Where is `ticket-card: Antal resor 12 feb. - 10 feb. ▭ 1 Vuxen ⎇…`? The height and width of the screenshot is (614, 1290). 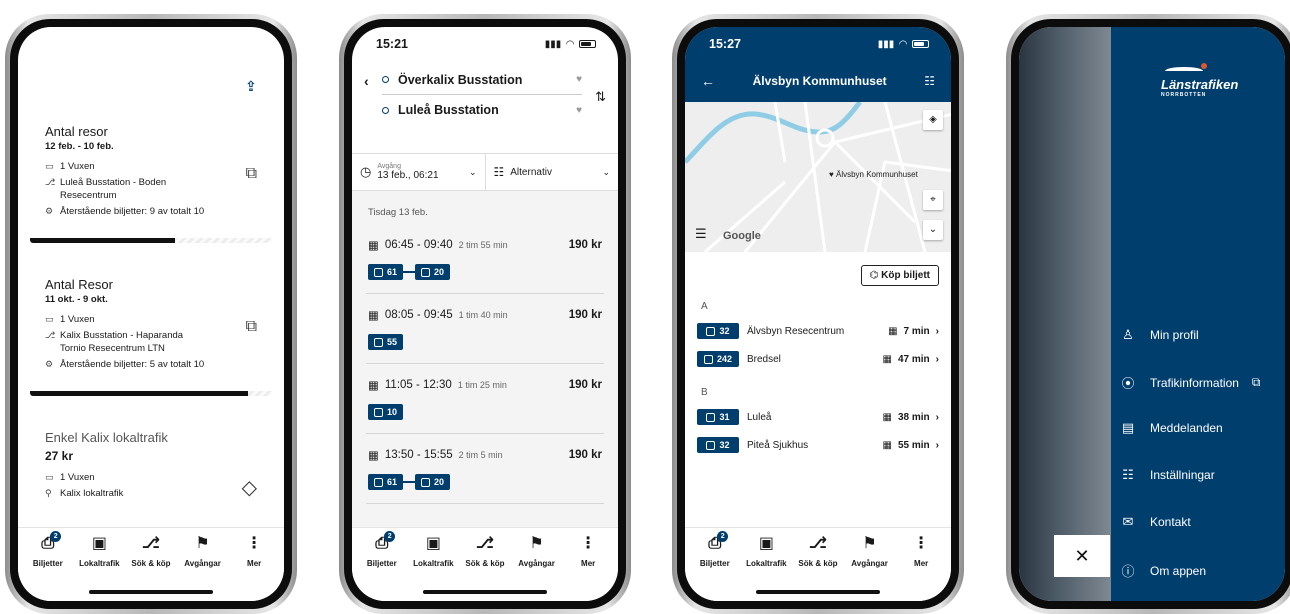 ticket-card: Antal resor 12 feb. - 10 feb. ▭ 1 Vuxen ⎇… is located at coordinates (151, 178).